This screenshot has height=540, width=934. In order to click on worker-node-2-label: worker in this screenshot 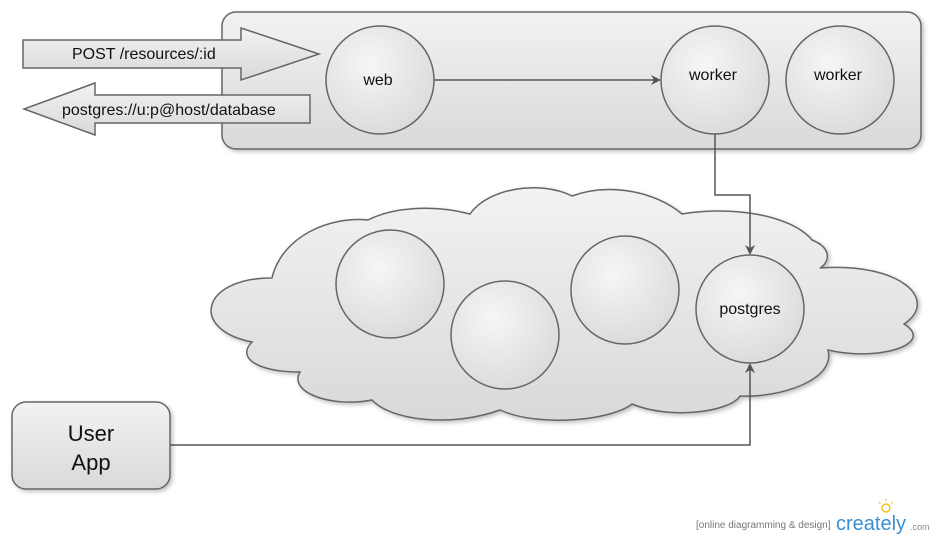, I will do `click(838, 75)`.